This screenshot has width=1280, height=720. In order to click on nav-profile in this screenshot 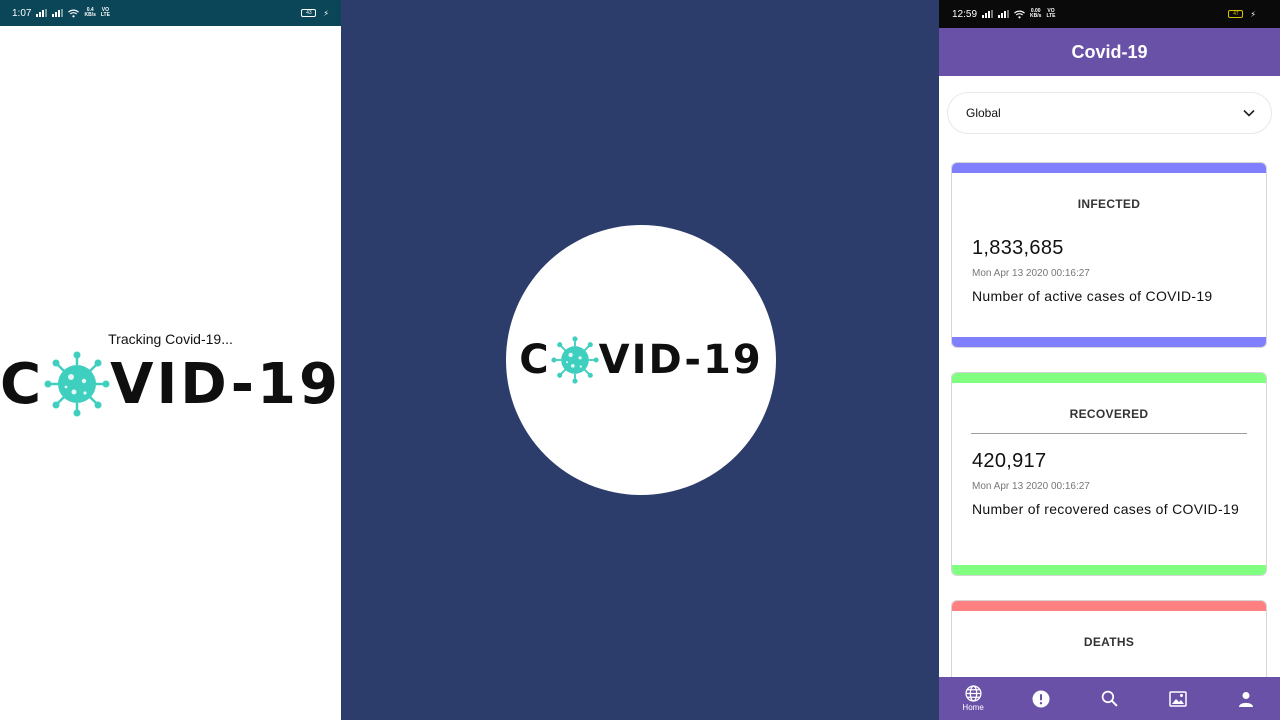, I will do `click(1246, 699)`.